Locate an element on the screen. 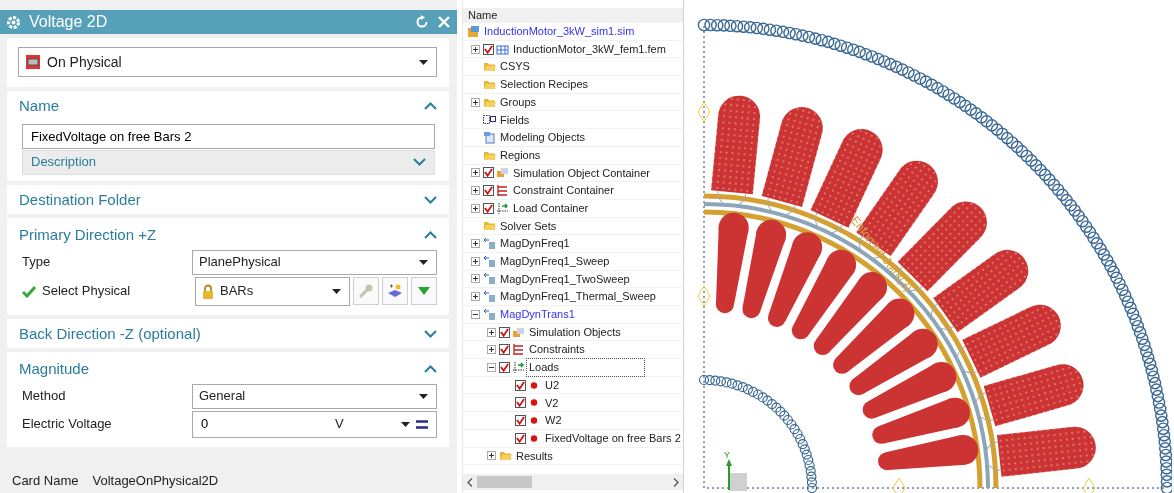 Image resolution: width=1174 pixels, height=493 pixels. more-options-button is located at coordinates (424, 291).